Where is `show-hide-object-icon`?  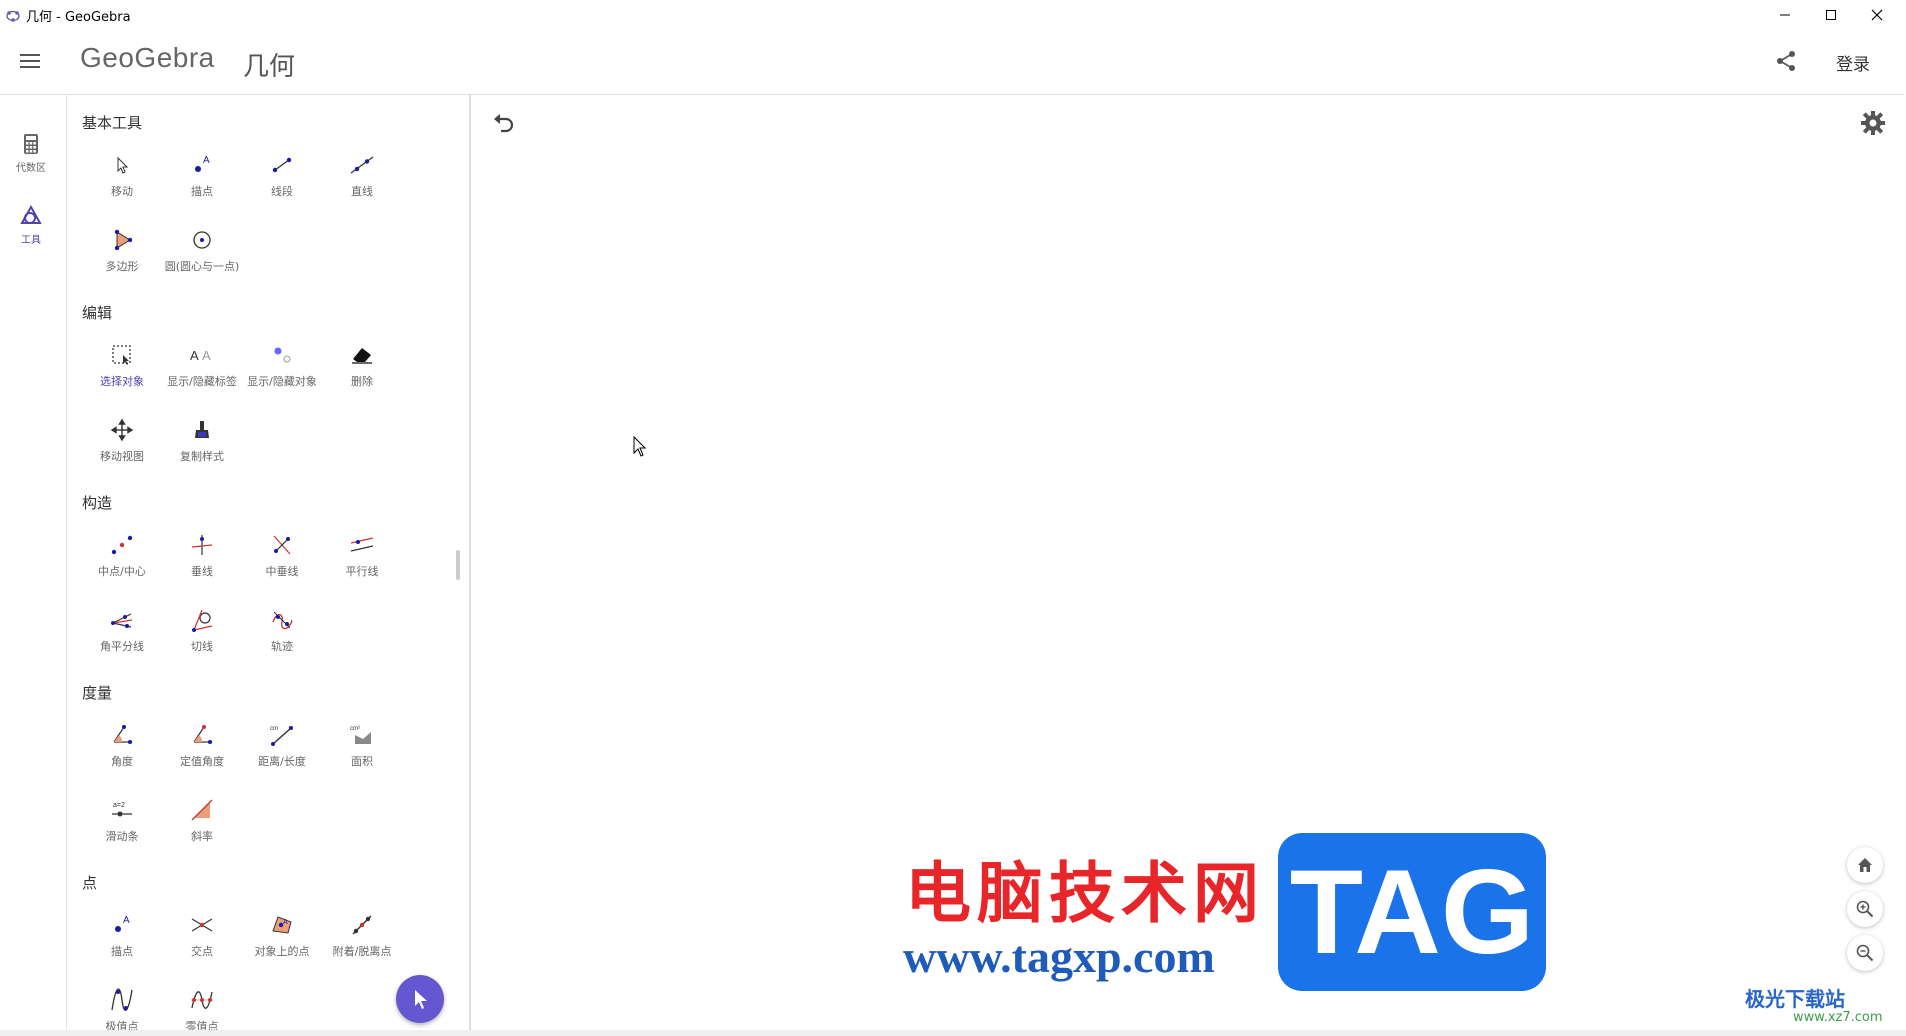 show-hide-object-icon is located at coordinates (282, 355).